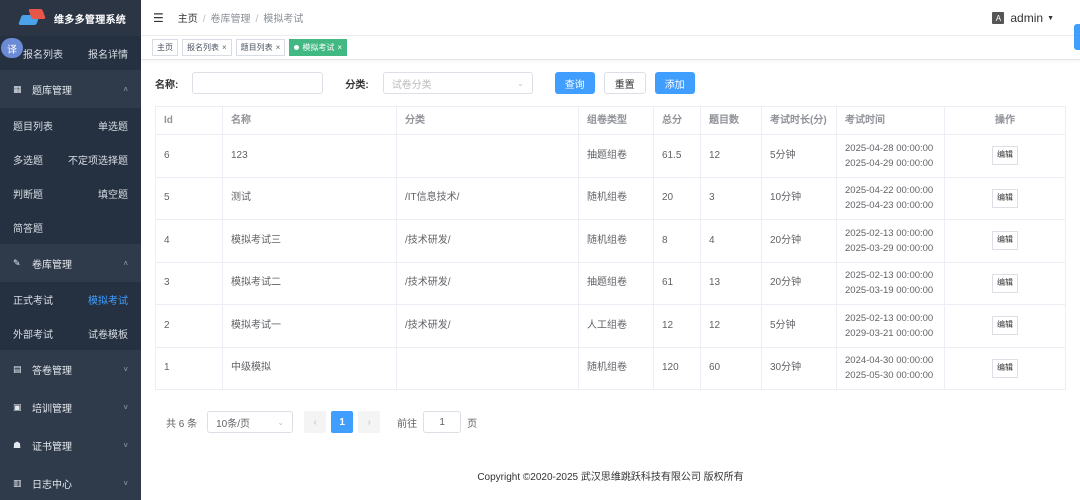 This screenshot has width=1080, height=500. What do you see at coordinates (108, 333) in the screenshot?
I see `sidebar-item: 试卷模板` at bounding box center [108, 333].